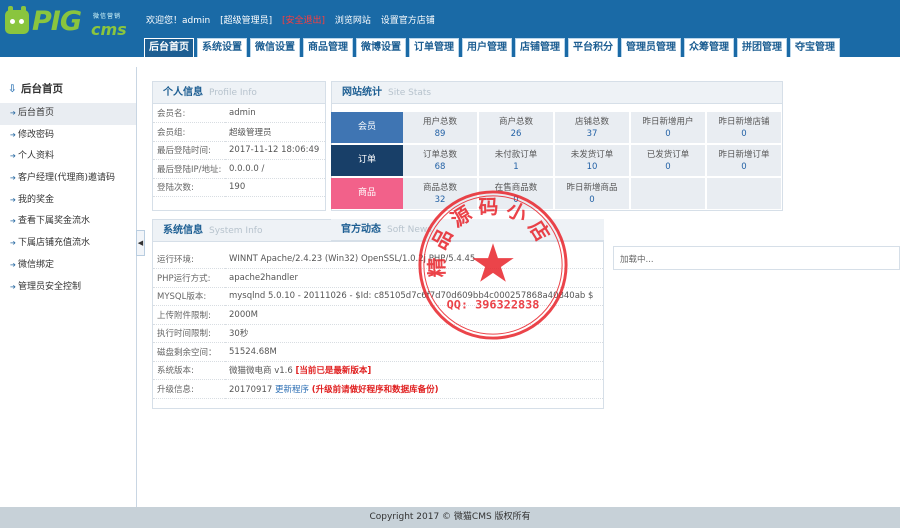 The width and height of the screenshot is (900, 528). I want to click on tab-points: 平台积分, so click(593, 47).